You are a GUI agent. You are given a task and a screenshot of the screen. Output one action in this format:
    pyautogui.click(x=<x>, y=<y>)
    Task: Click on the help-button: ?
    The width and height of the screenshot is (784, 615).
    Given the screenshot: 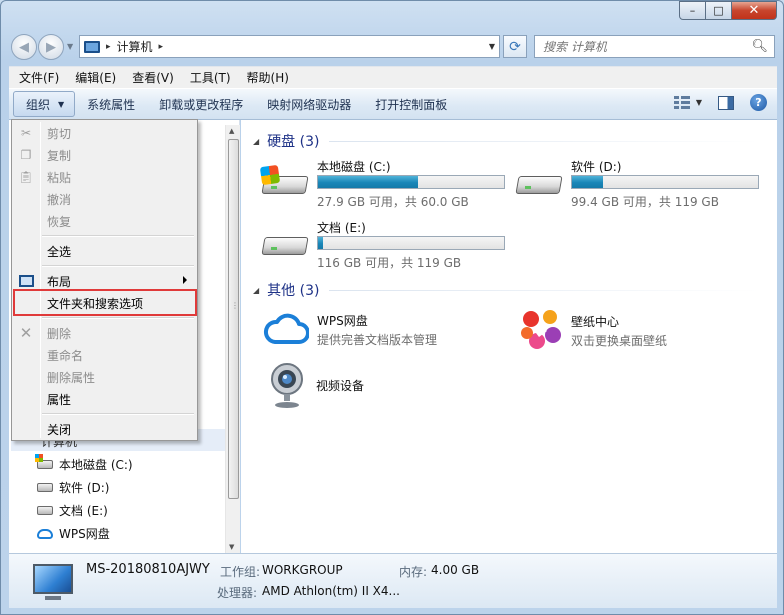 What is the action you would take?
    pyautogui.click(x=758, y=102)
    